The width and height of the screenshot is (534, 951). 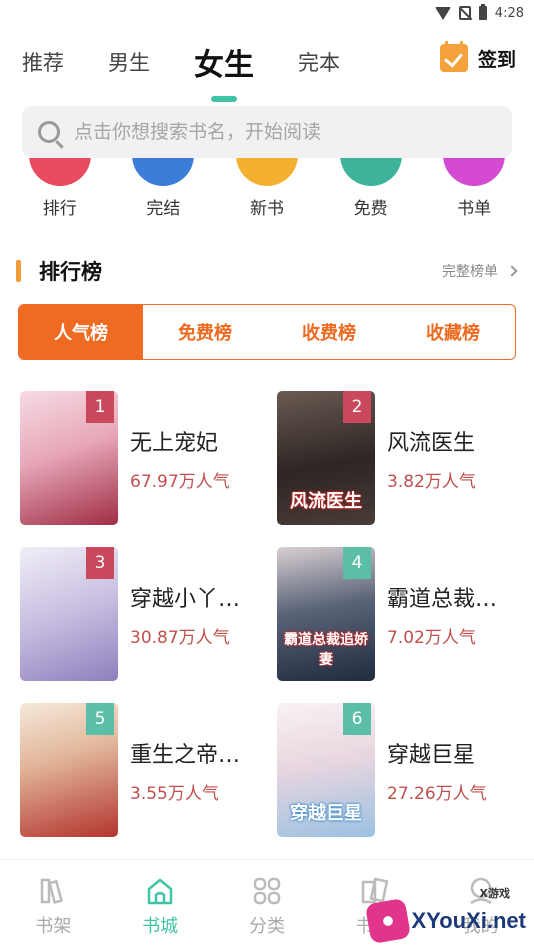 I want to click on search-icon, so click(x=49, y=132).